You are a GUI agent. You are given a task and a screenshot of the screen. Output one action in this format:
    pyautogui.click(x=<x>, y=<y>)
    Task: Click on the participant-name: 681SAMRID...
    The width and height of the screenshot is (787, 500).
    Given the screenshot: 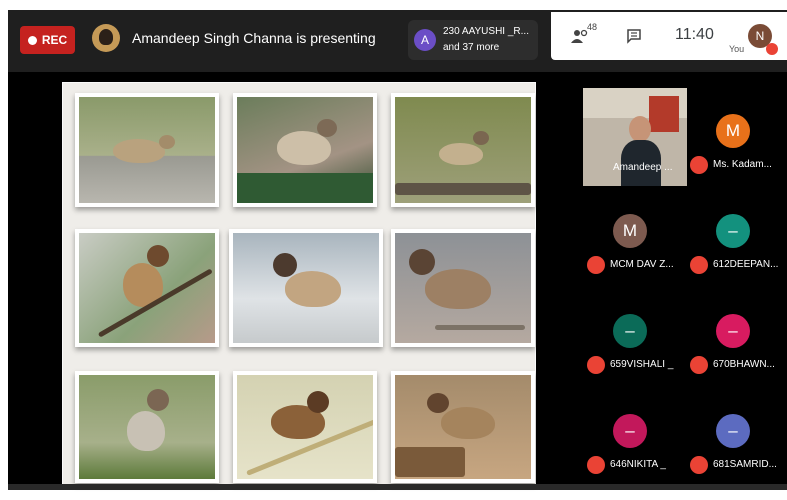 What is the action you would take?
    pyautogui.click(x=745, y=464)
    